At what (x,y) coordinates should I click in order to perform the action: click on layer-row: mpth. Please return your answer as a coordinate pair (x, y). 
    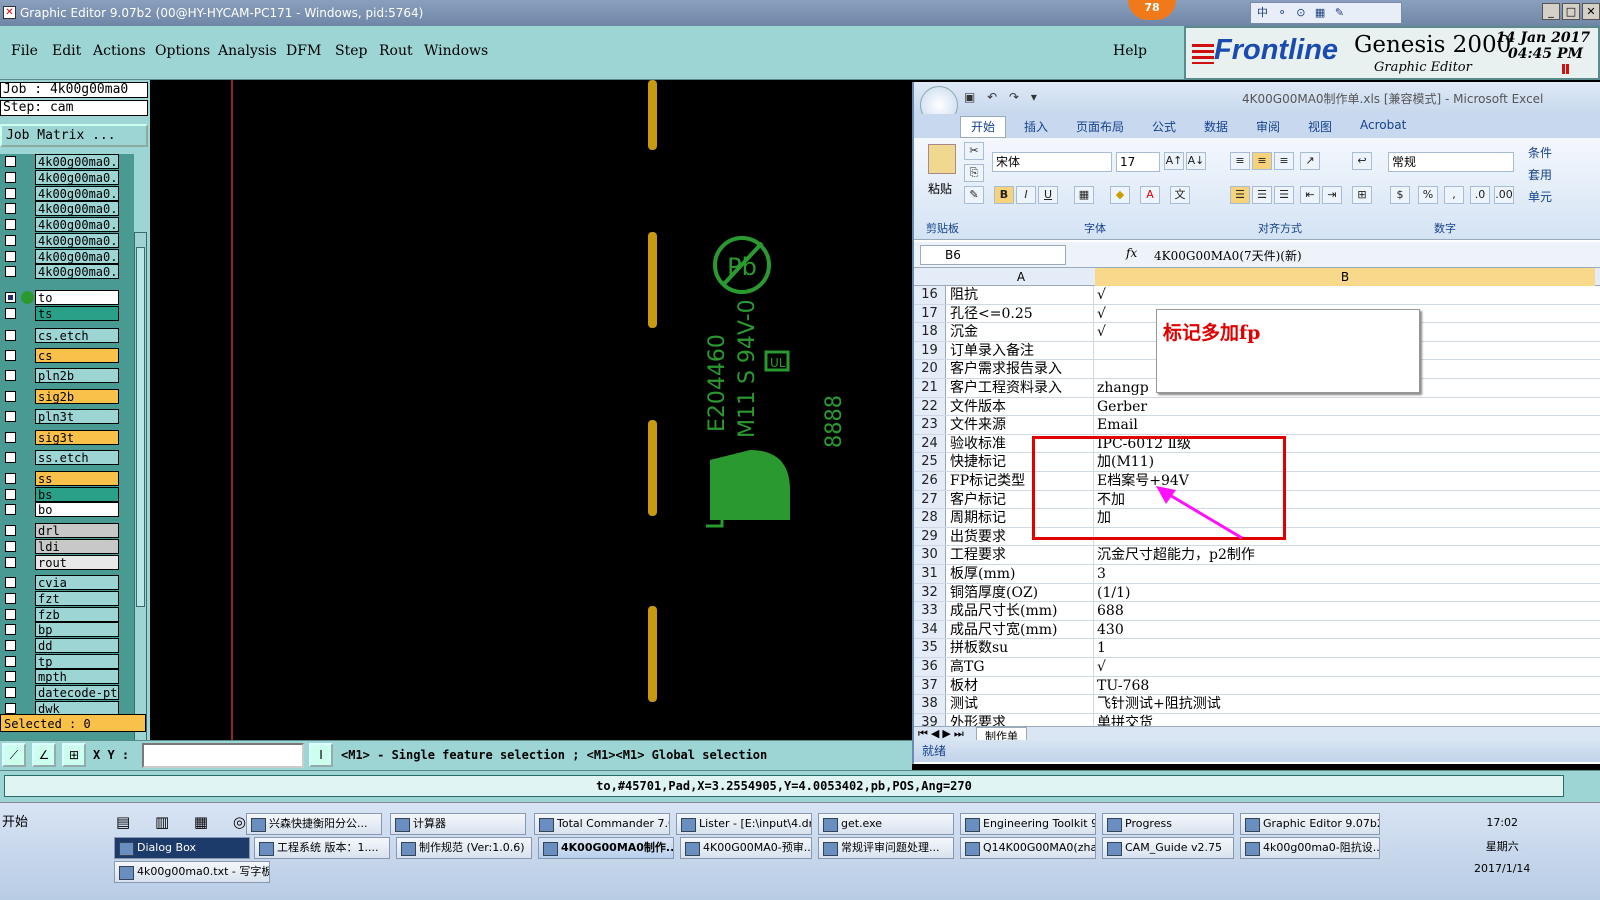
    Looking at the image, I should click on (67, 676).